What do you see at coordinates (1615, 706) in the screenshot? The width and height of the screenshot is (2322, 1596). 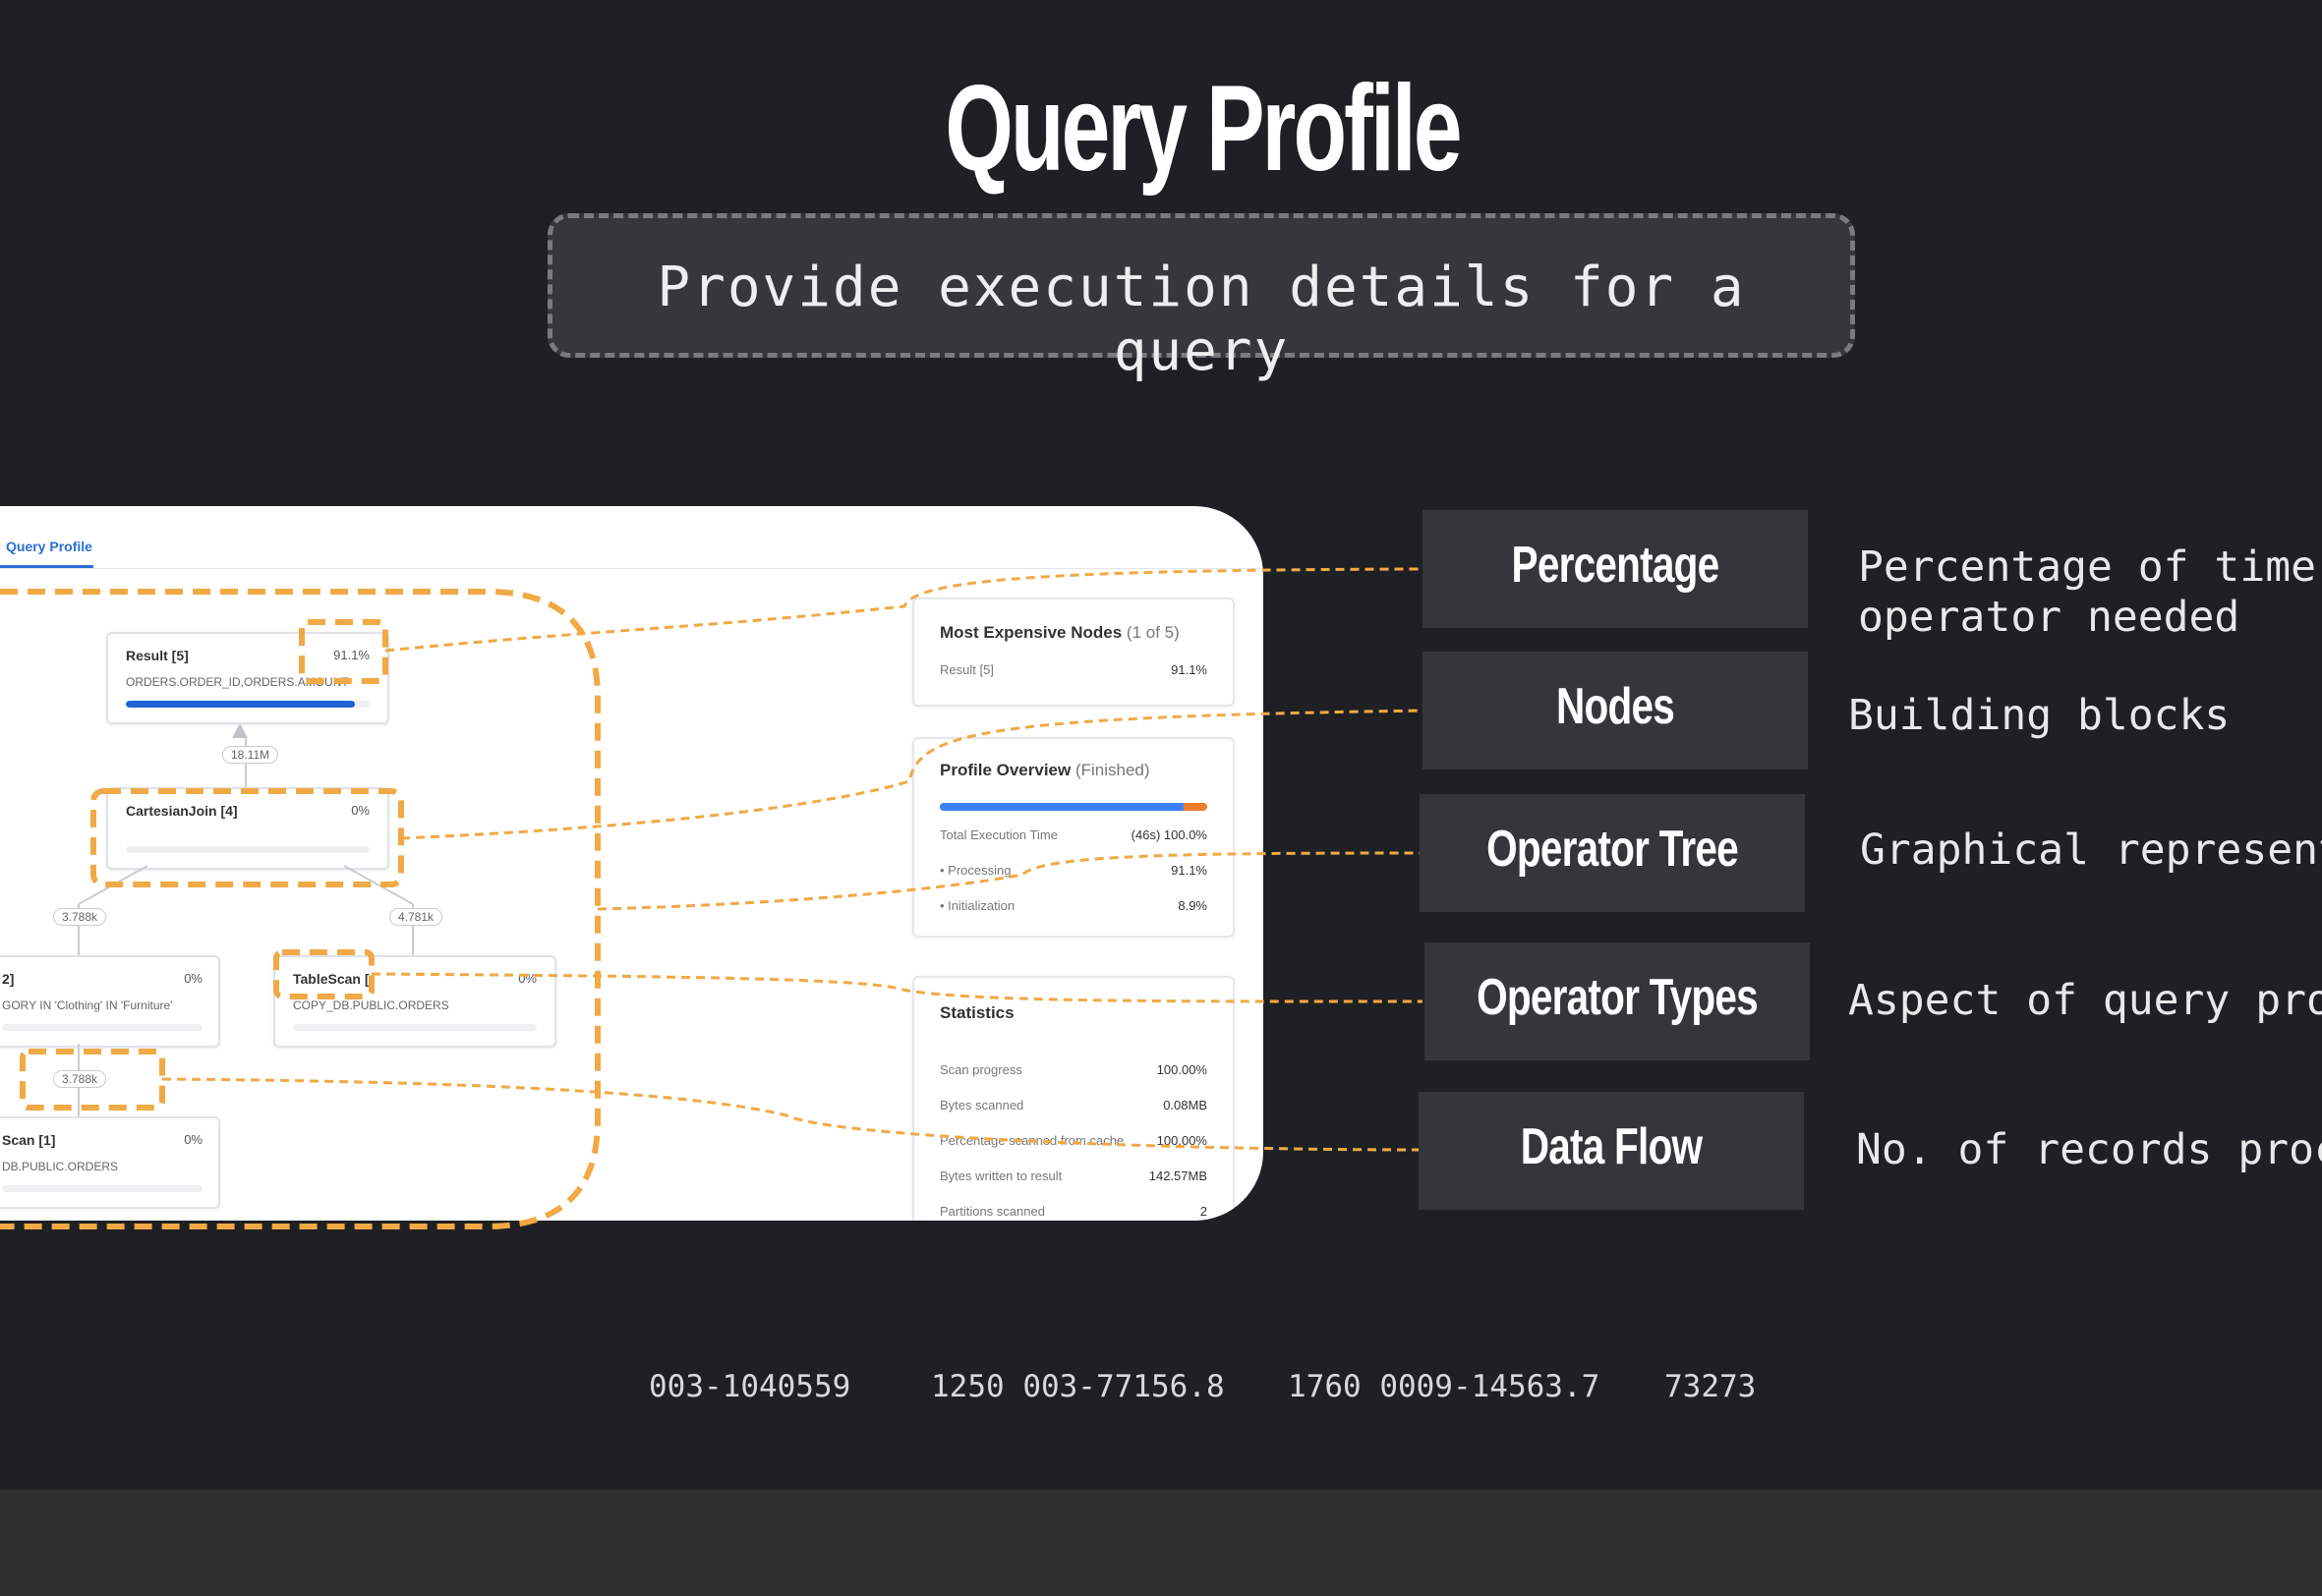 I see `label-nodes-text: Nodes` at bounding box center [1615, 706].